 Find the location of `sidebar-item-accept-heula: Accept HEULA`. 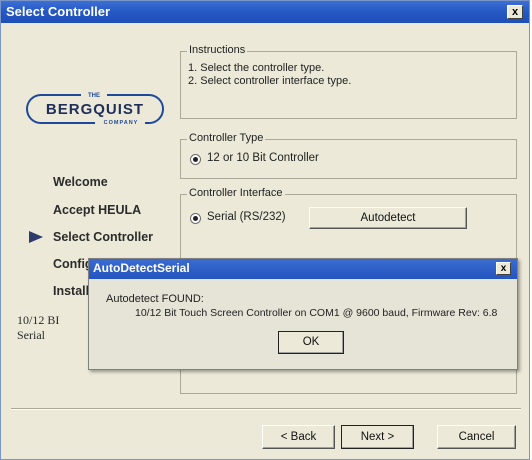

sidebar-item-accept-heula: Accept HEULA is located at coordinates (97, 210).